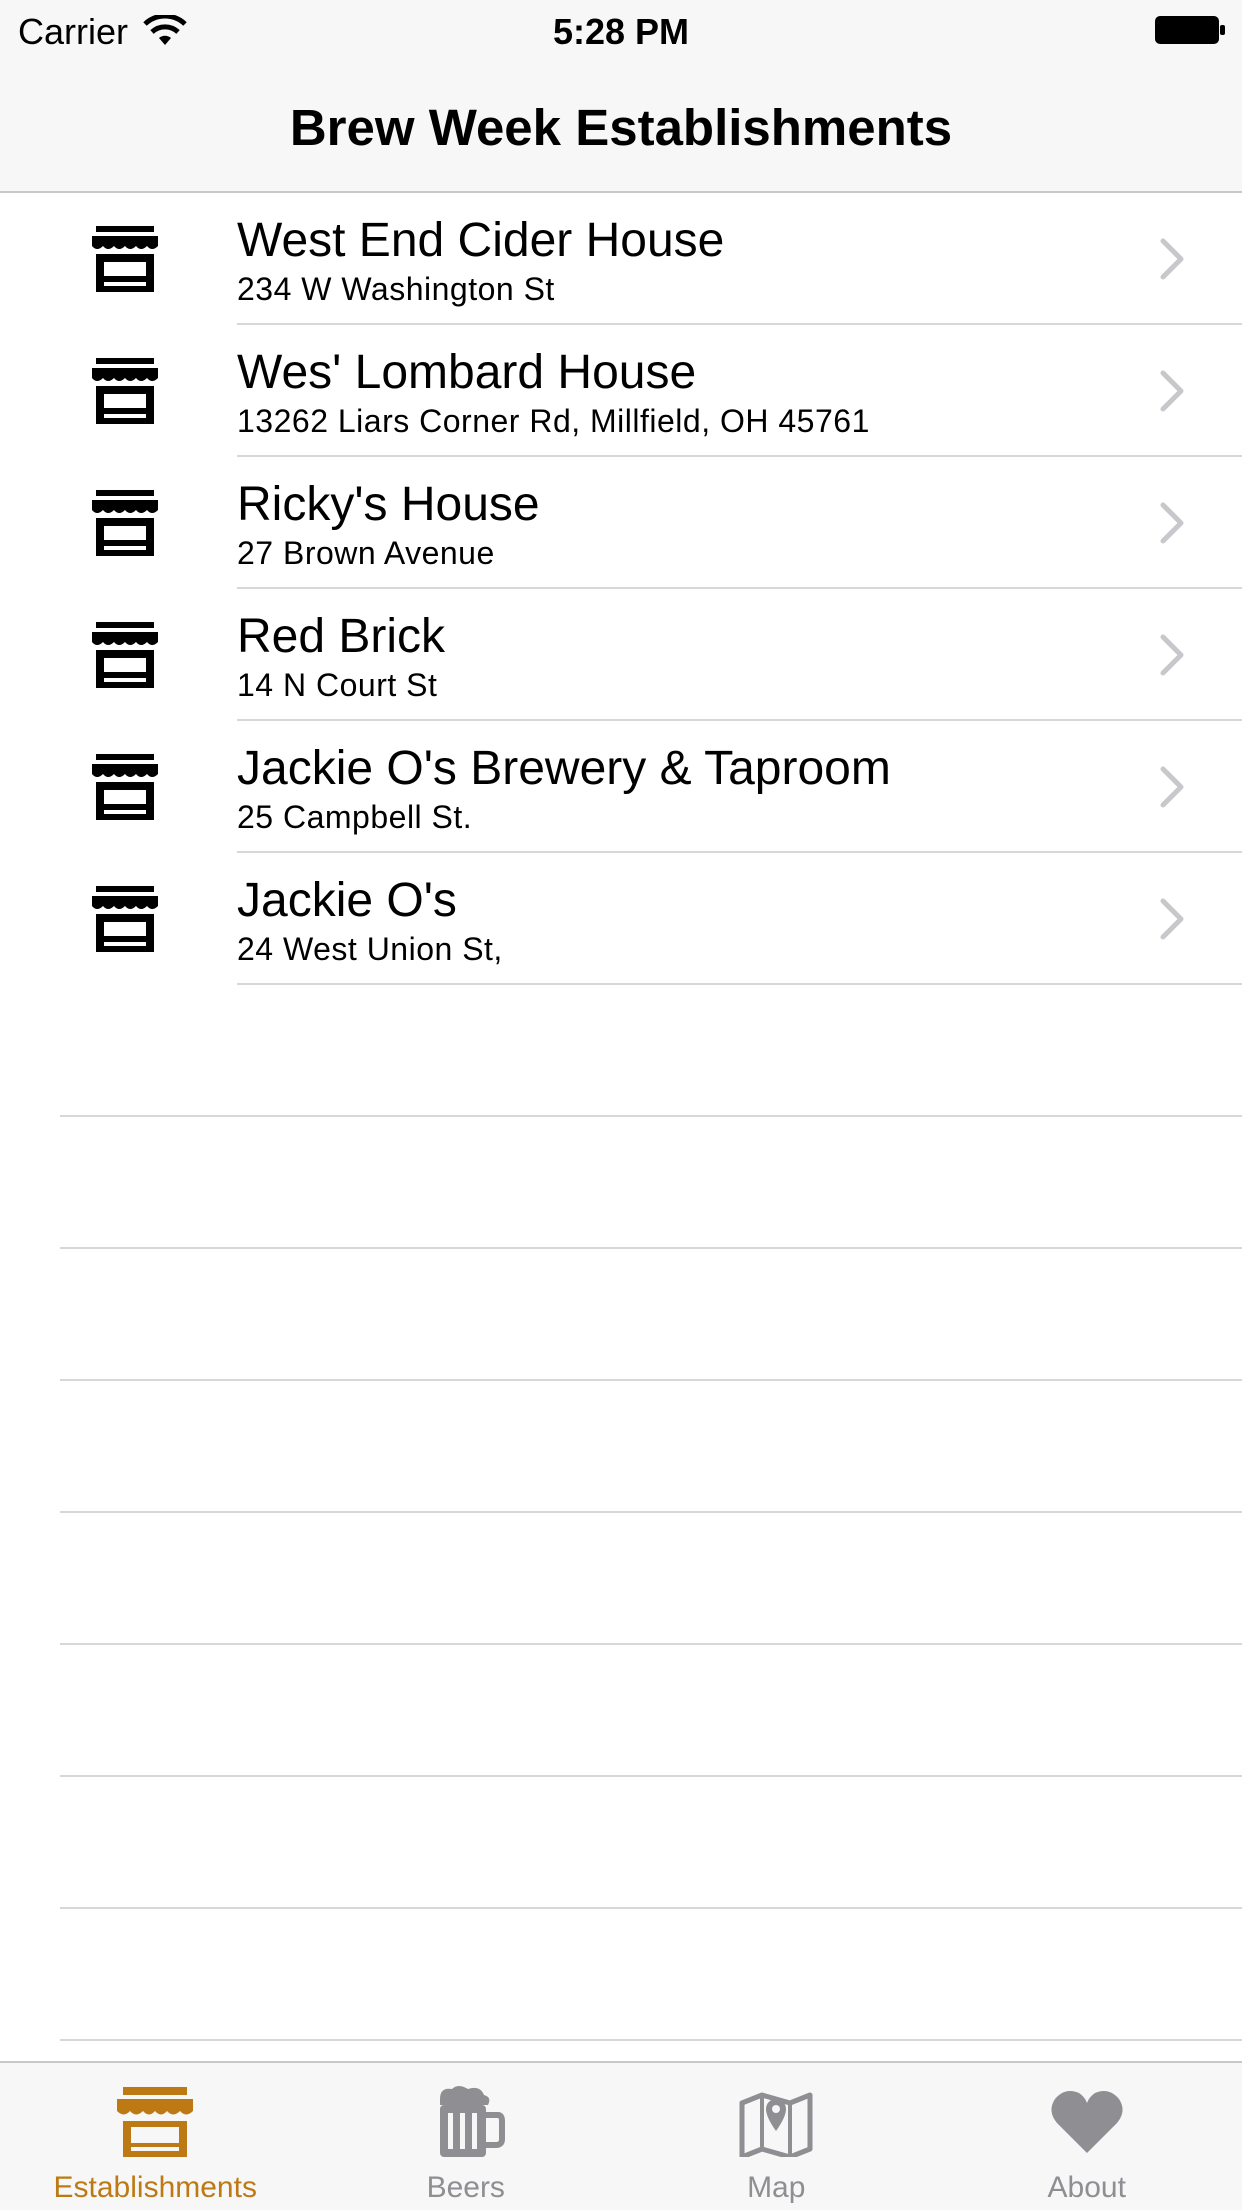 This screenshot has width=1242, height=2210. Describe the element at coordinates (739, 984) in the screenshot. I see `row-separator` at that location.